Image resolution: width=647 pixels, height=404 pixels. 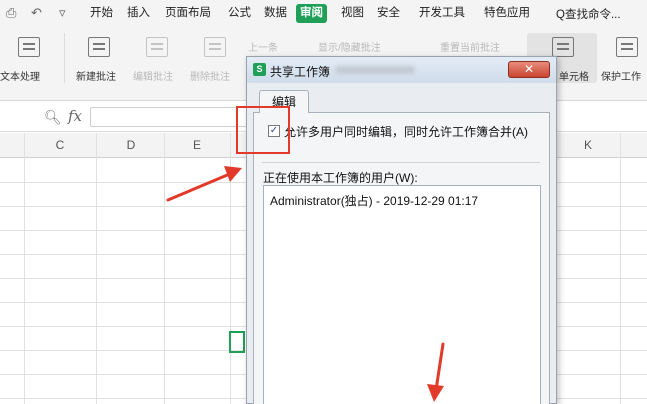 I want to click on dialog-titlebar: S 共享工作簿 ✕, so click(x=401, y=70).